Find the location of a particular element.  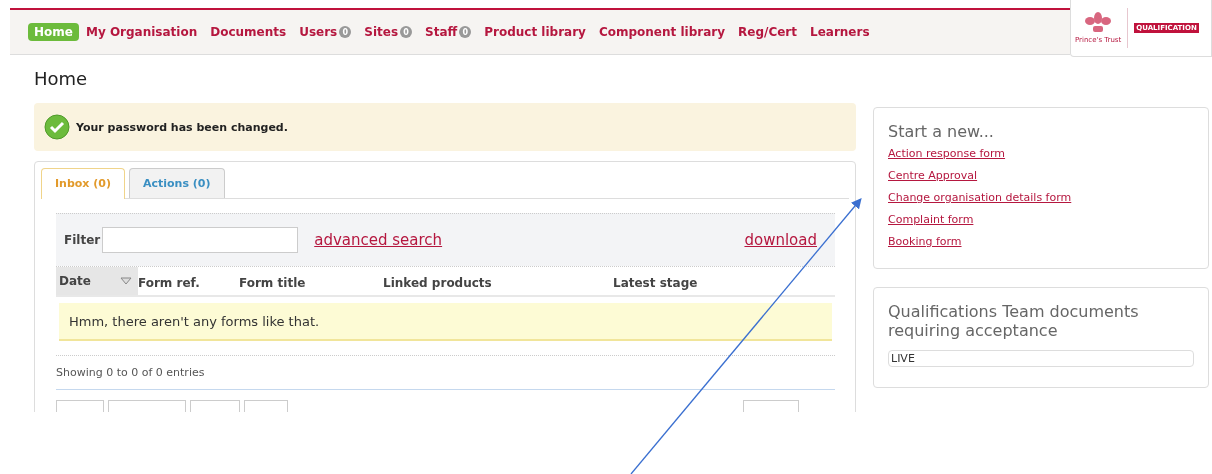

entries-info: Showing 0 to 0 of 0 entries is located at coordinates (130, 372).